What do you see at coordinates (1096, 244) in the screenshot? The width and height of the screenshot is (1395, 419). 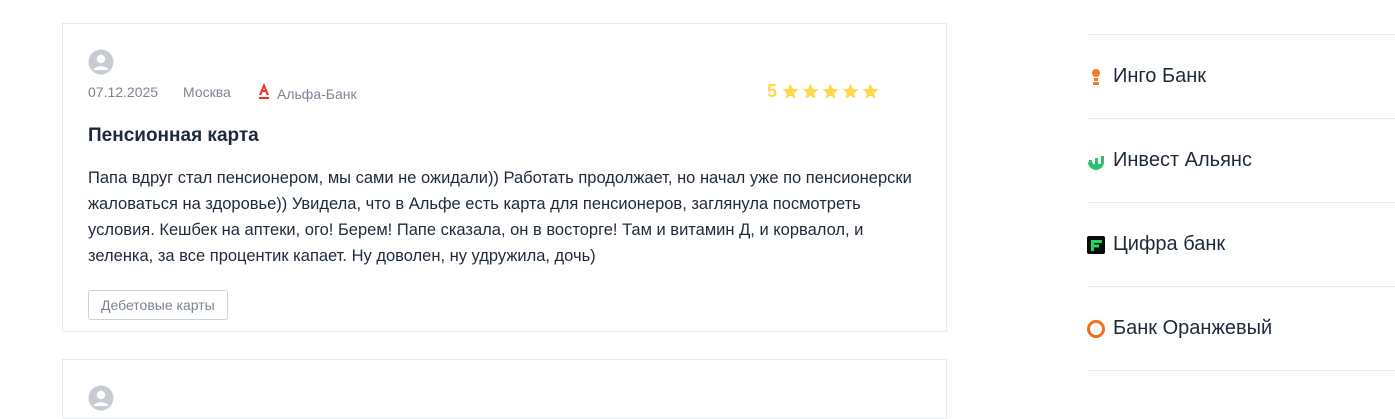 I see `cifra-bank-logo-icon` at bounding box center [1096, 244].